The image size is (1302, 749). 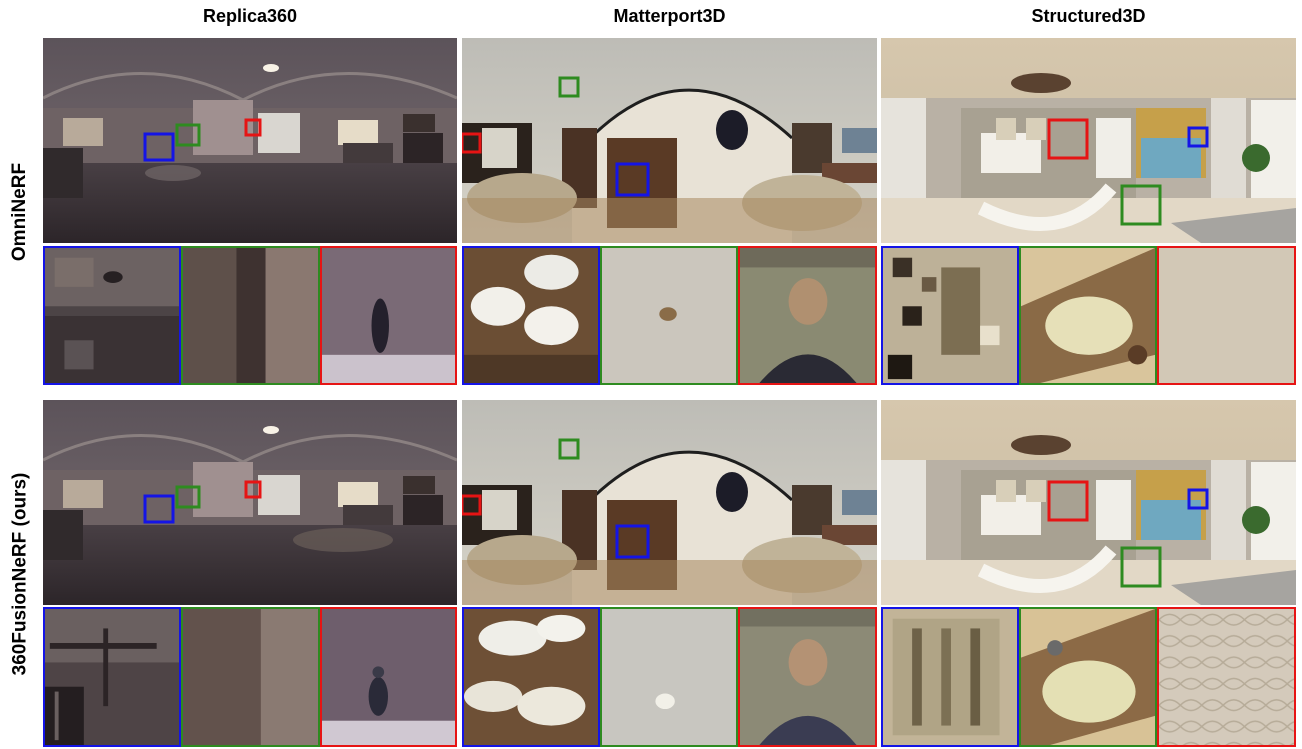 What do you see at coordinates (950, 677) in the screenshot?
I see `crop-structured3d-360fusionnerf-blue` at bounding box center [950, 677].